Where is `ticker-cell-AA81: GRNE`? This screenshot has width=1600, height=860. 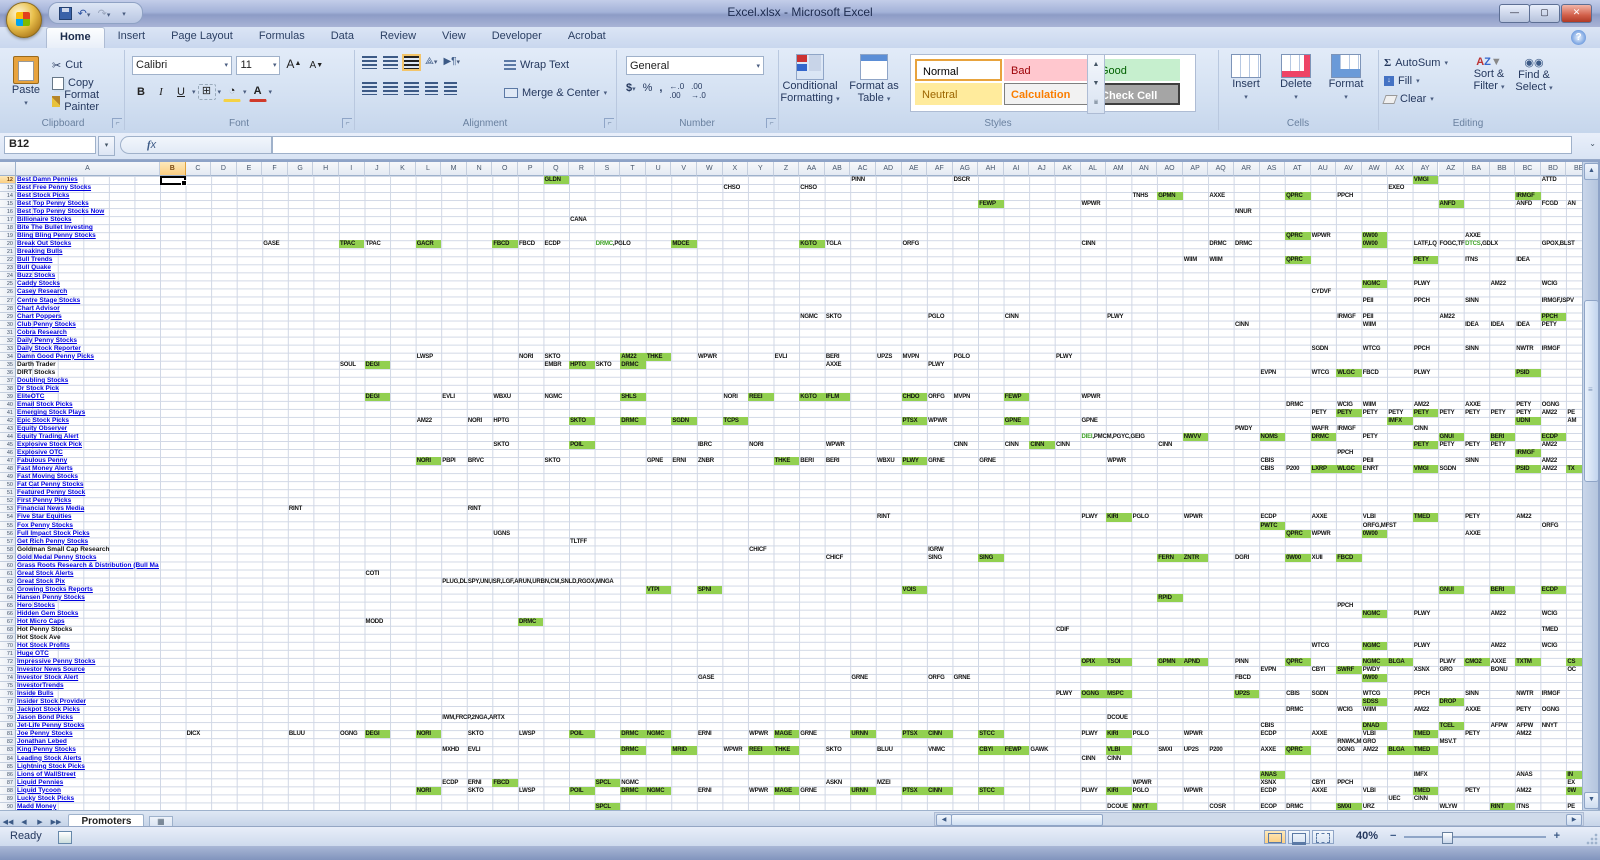
ticker-cell-AA81: GRNE is located at coordinates (808, 734).